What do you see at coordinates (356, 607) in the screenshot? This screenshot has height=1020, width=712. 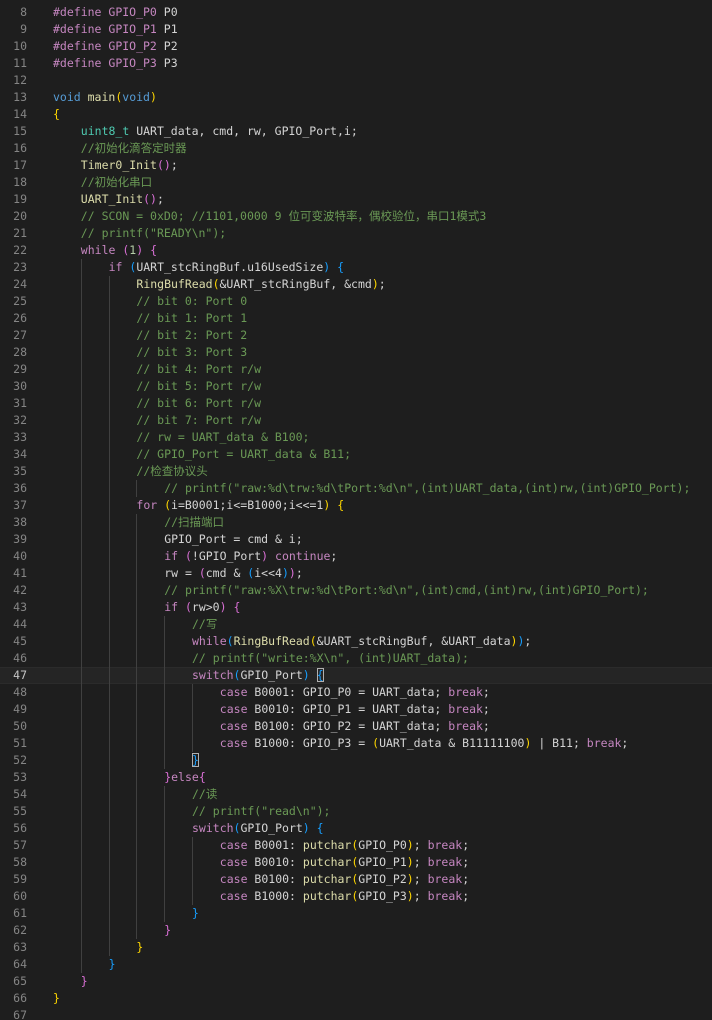 I see `code-line: 43 if (rw>0) {` at bounding box center [356, 607].